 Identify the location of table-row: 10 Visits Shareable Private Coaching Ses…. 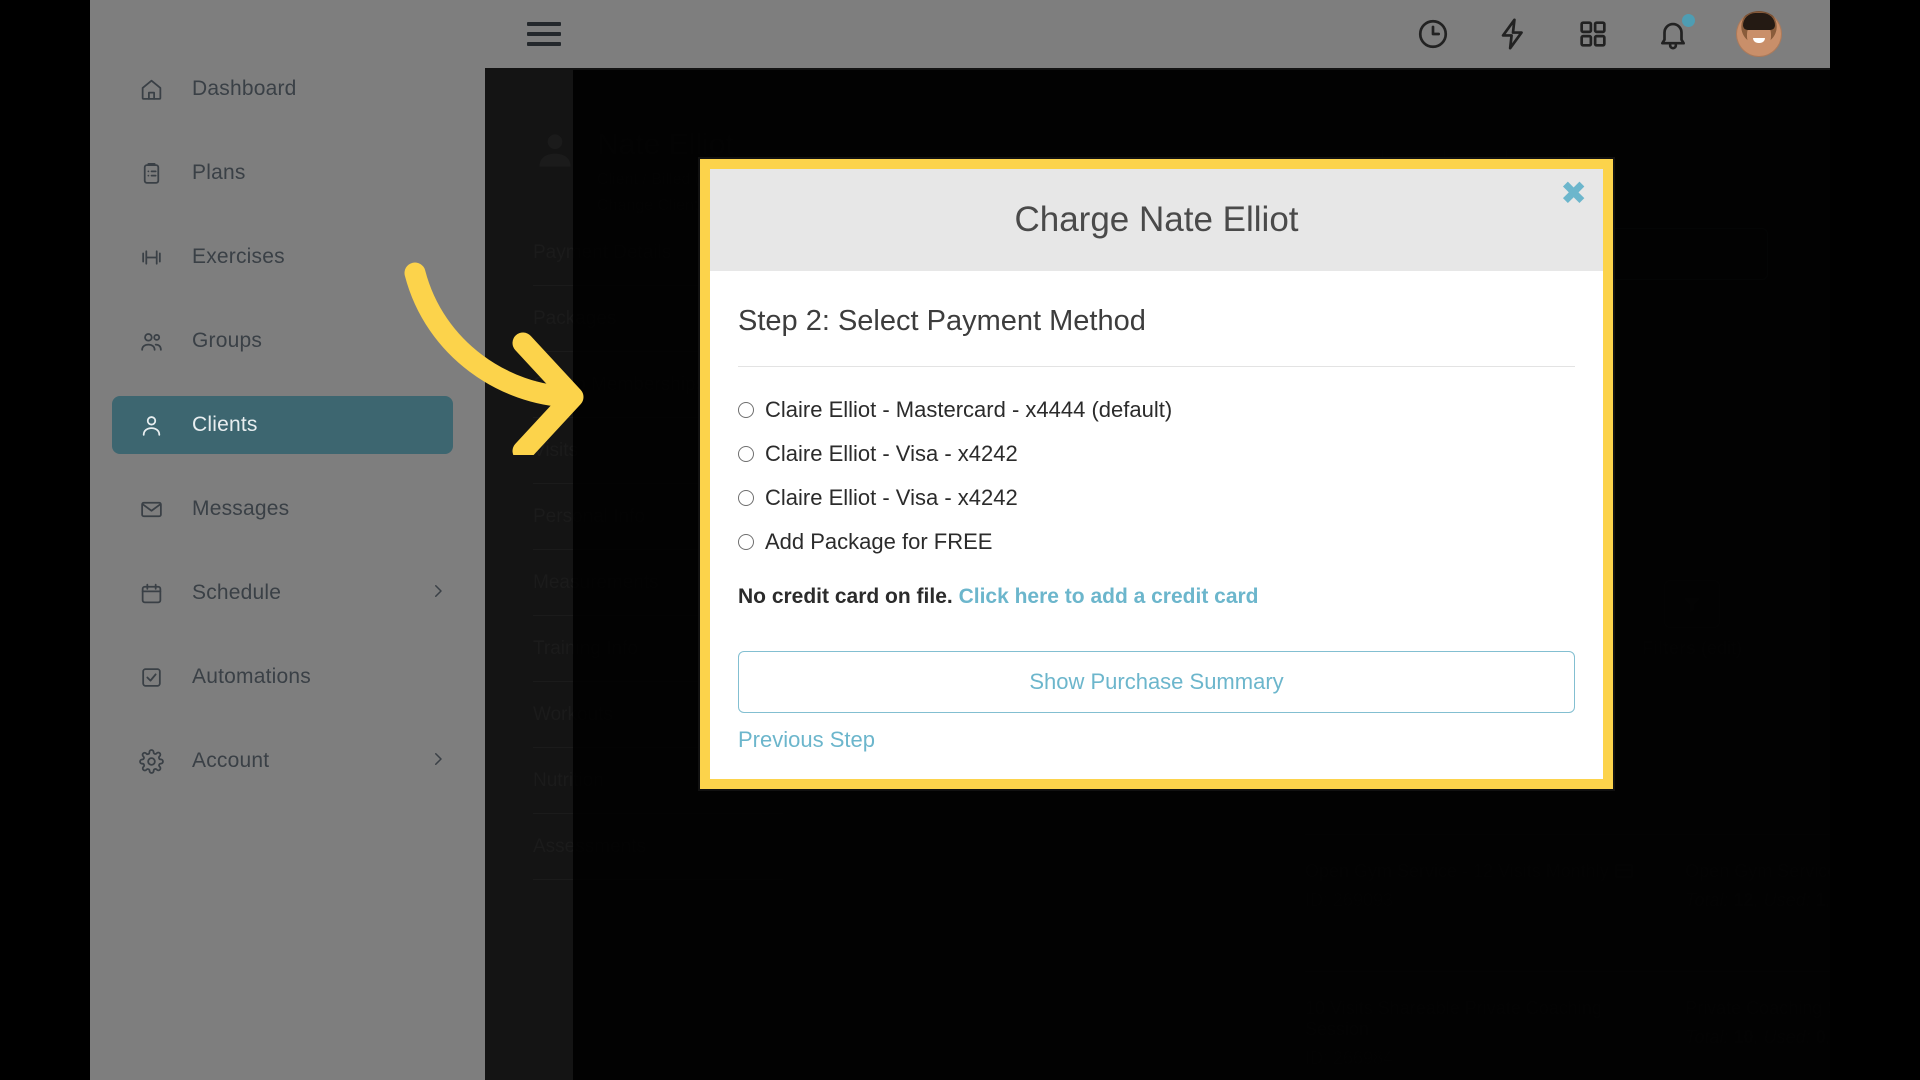
(1567, 1025).